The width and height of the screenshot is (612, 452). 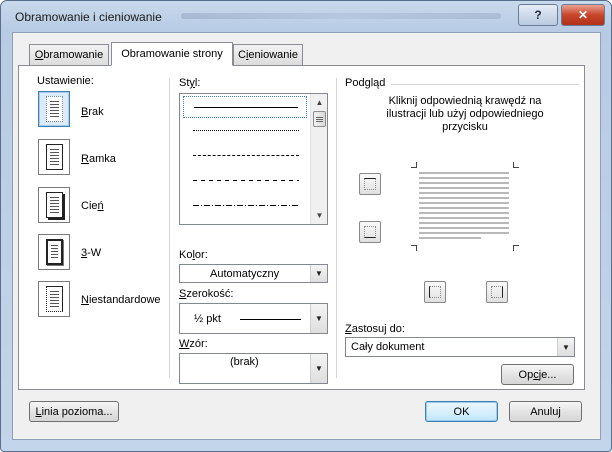 I want to click on bottom-border-button, so click(x=370, y=232).